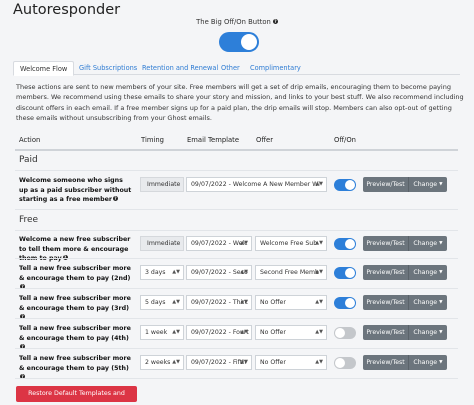 Image resolution: width=474 pixels, height=405 pixels. What do you see at coordinates (265, 140) in the screenshot?
I see `header-offer: Offer` at bounding box center [265, 140].